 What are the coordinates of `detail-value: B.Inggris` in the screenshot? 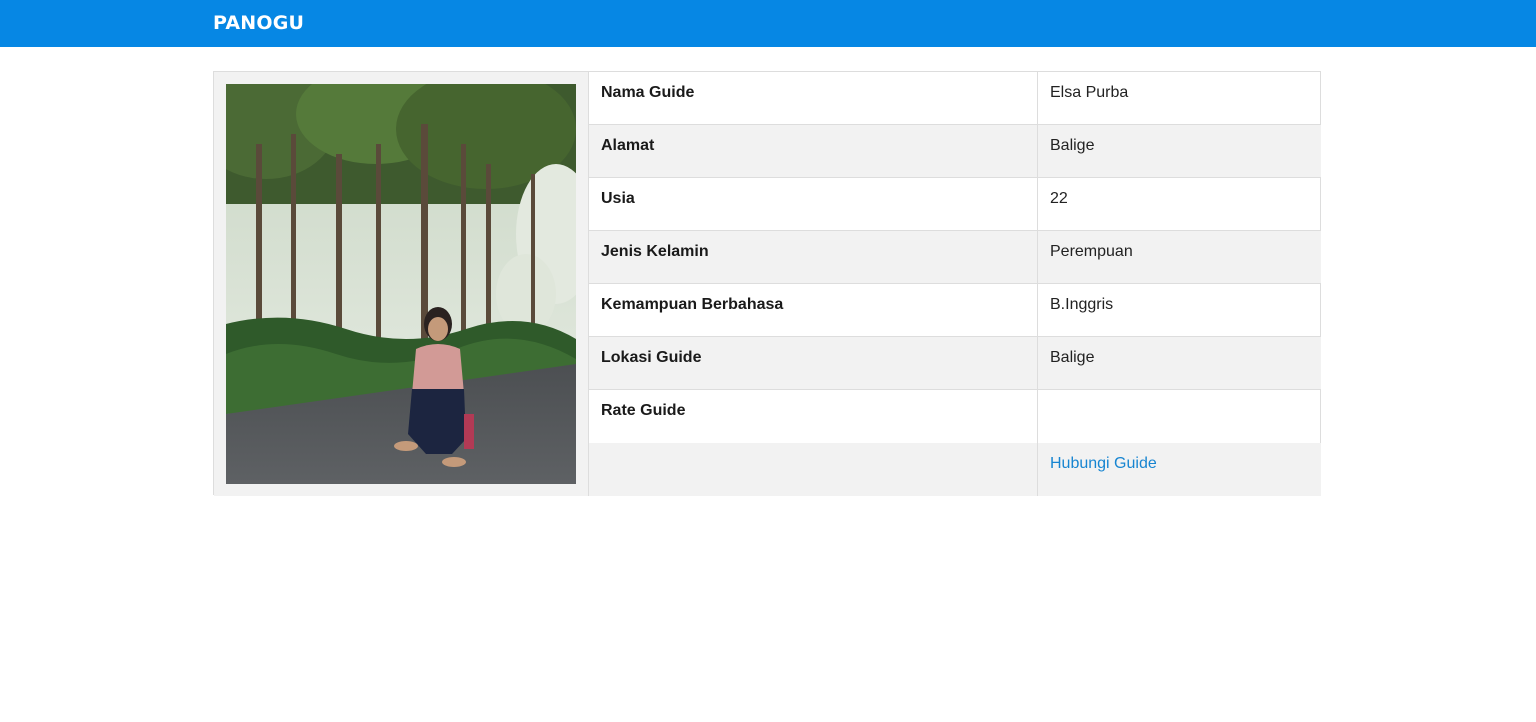 It's located at (1082, 304).